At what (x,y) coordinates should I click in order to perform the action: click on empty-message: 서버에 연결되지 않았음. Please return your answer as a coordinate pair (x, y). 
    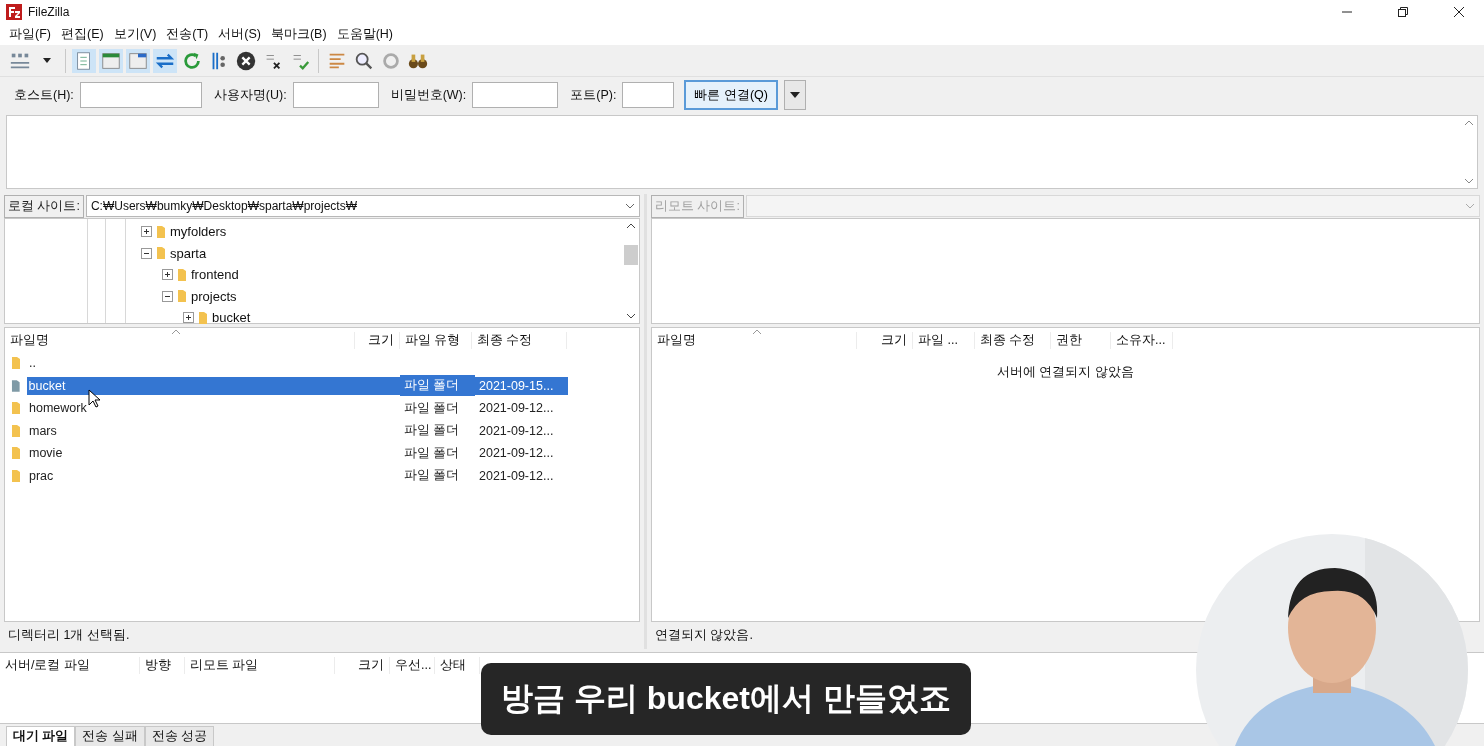
    Looking at the image, I should click on (1065, 373).